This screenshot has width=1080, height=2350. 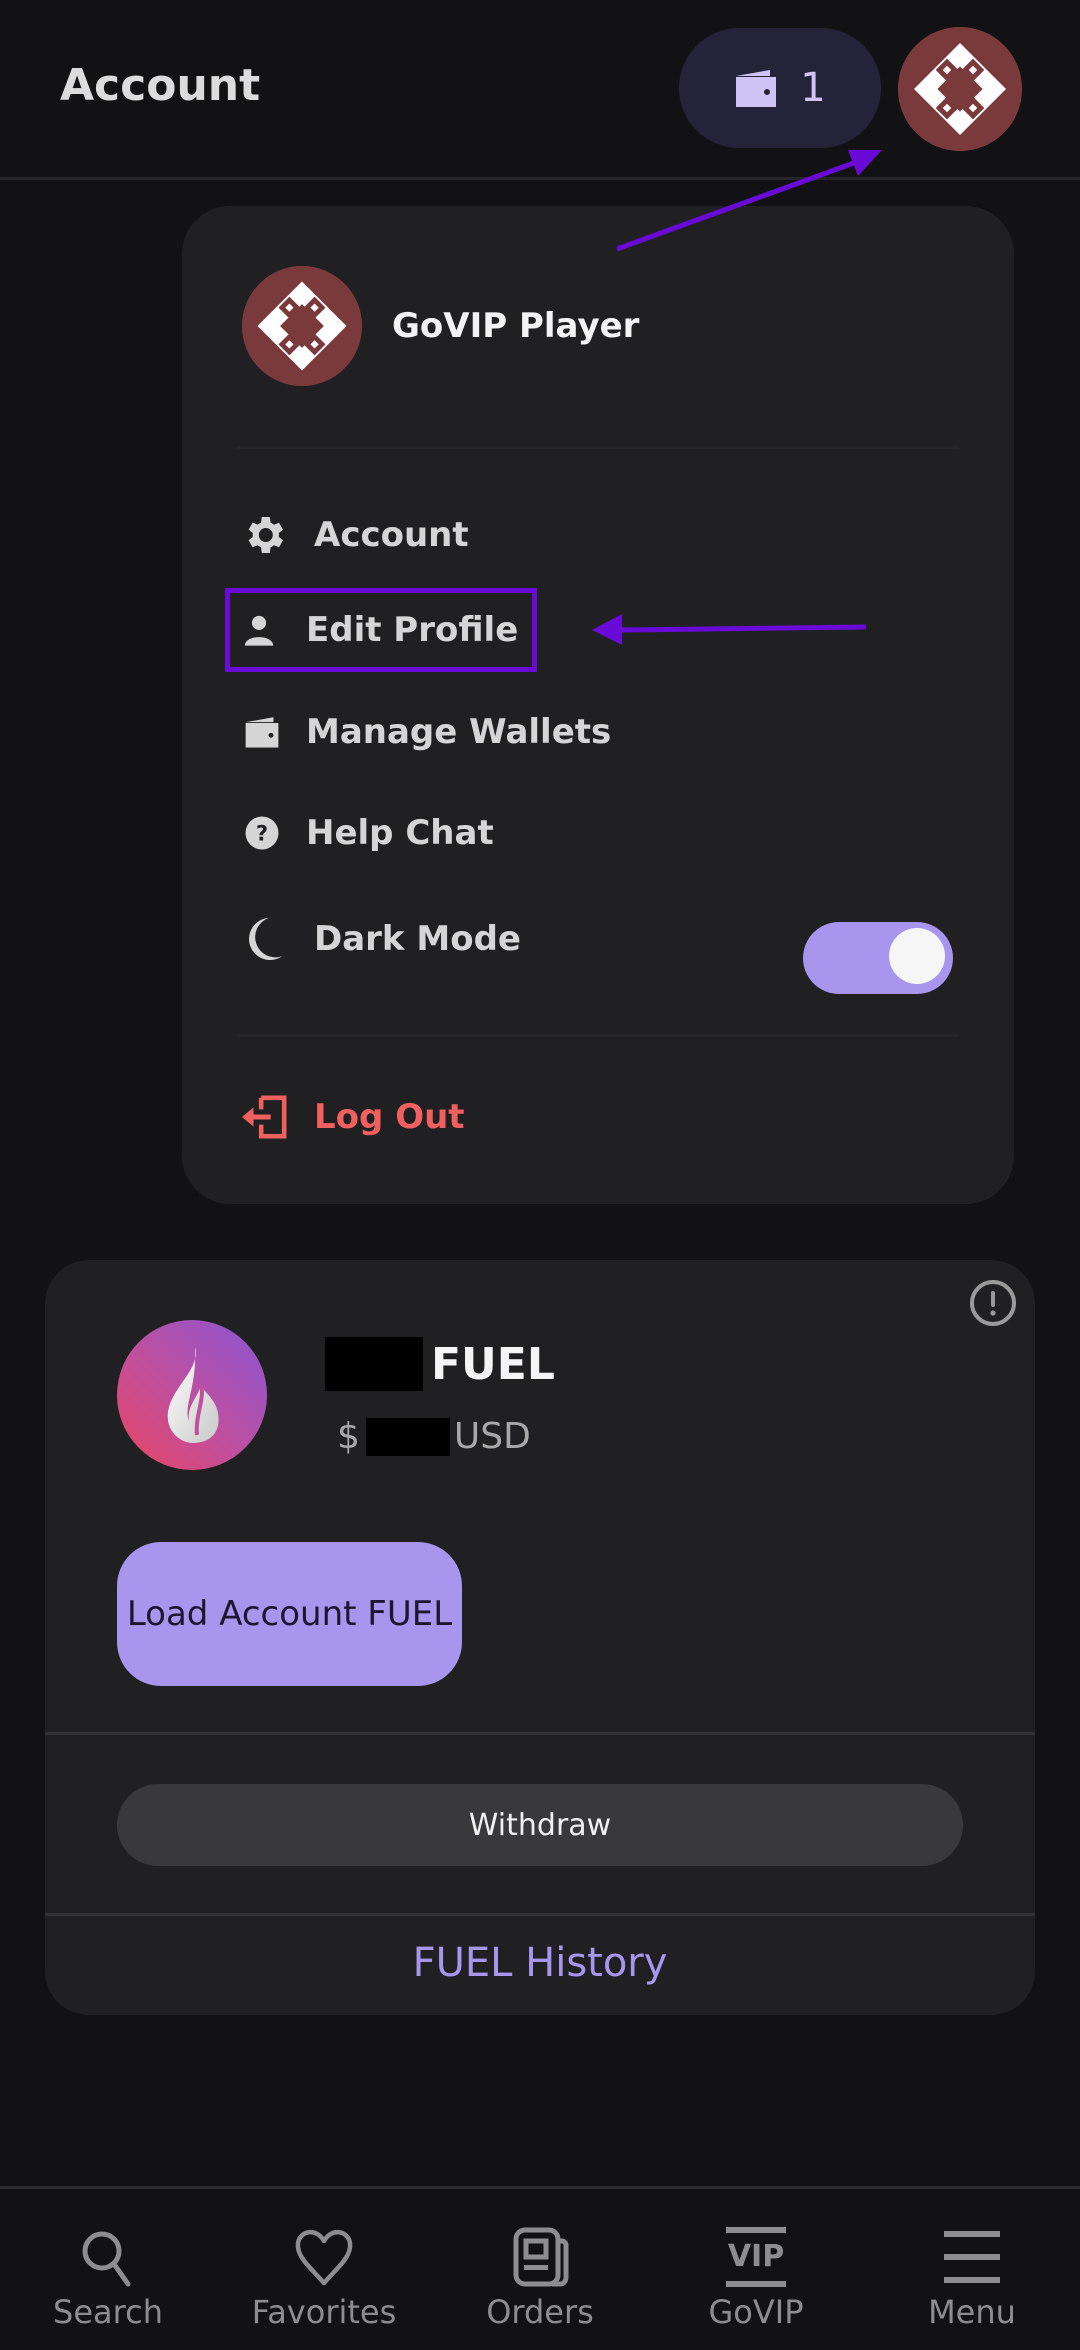 I want to click on bottom-navigation: Search Favorites Orders VIP GoVIP Menu, so click(x=540, y=2268).